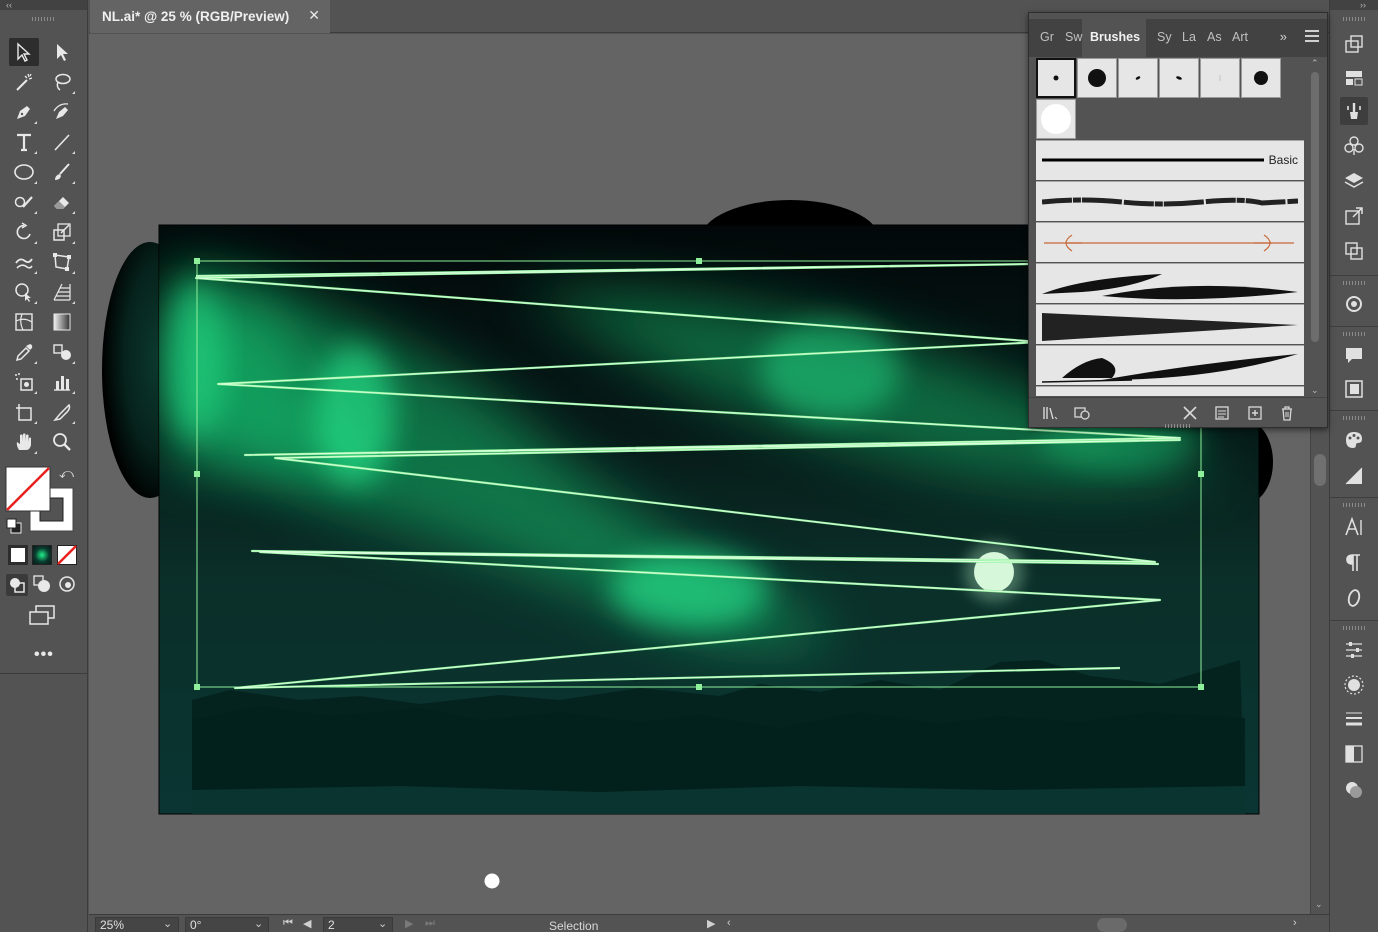  What do you see at coordinates (43, 19) in the screenshot?
I see `toolbar-grip` at bounding box center [43, 19].